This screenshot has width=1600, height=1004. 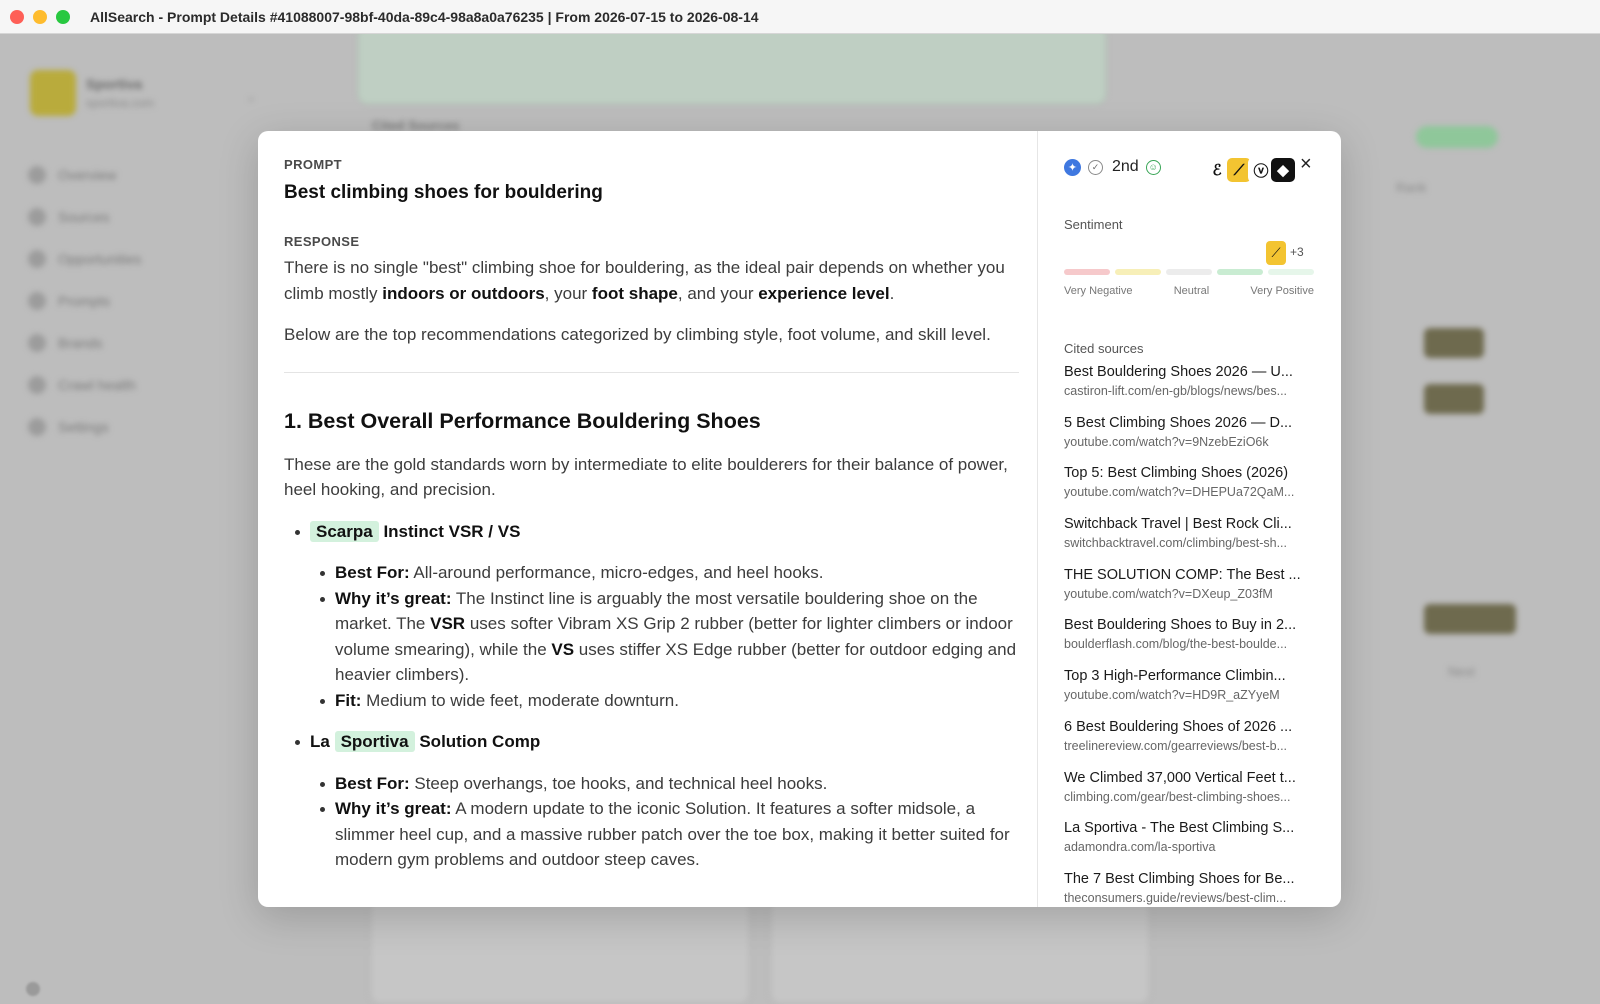 I want to click on sidebar-item-brands: Brands, so click(x=84, y=343).